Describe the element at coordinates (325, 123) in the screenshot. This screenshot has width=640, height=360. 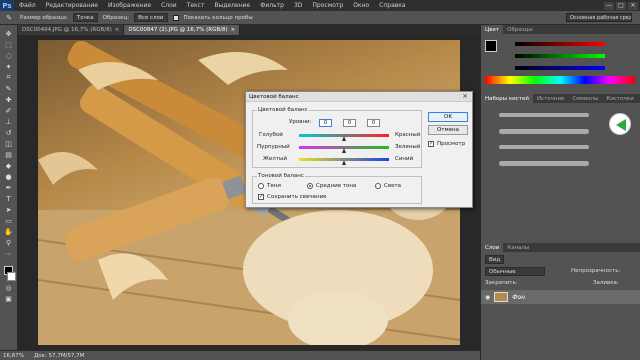
I see `level-cyan-red-input: 0` at that location.